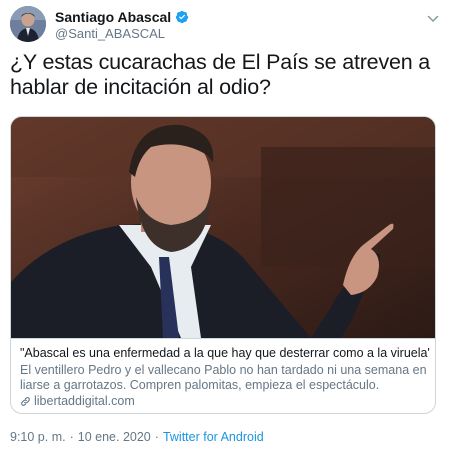 Image resolution: width=454 pixels, height=452 pixels. Describe the element at coordinates (84, 401) in the screenshot. I see `card-domain-text: libertaddigital.com` at that location.